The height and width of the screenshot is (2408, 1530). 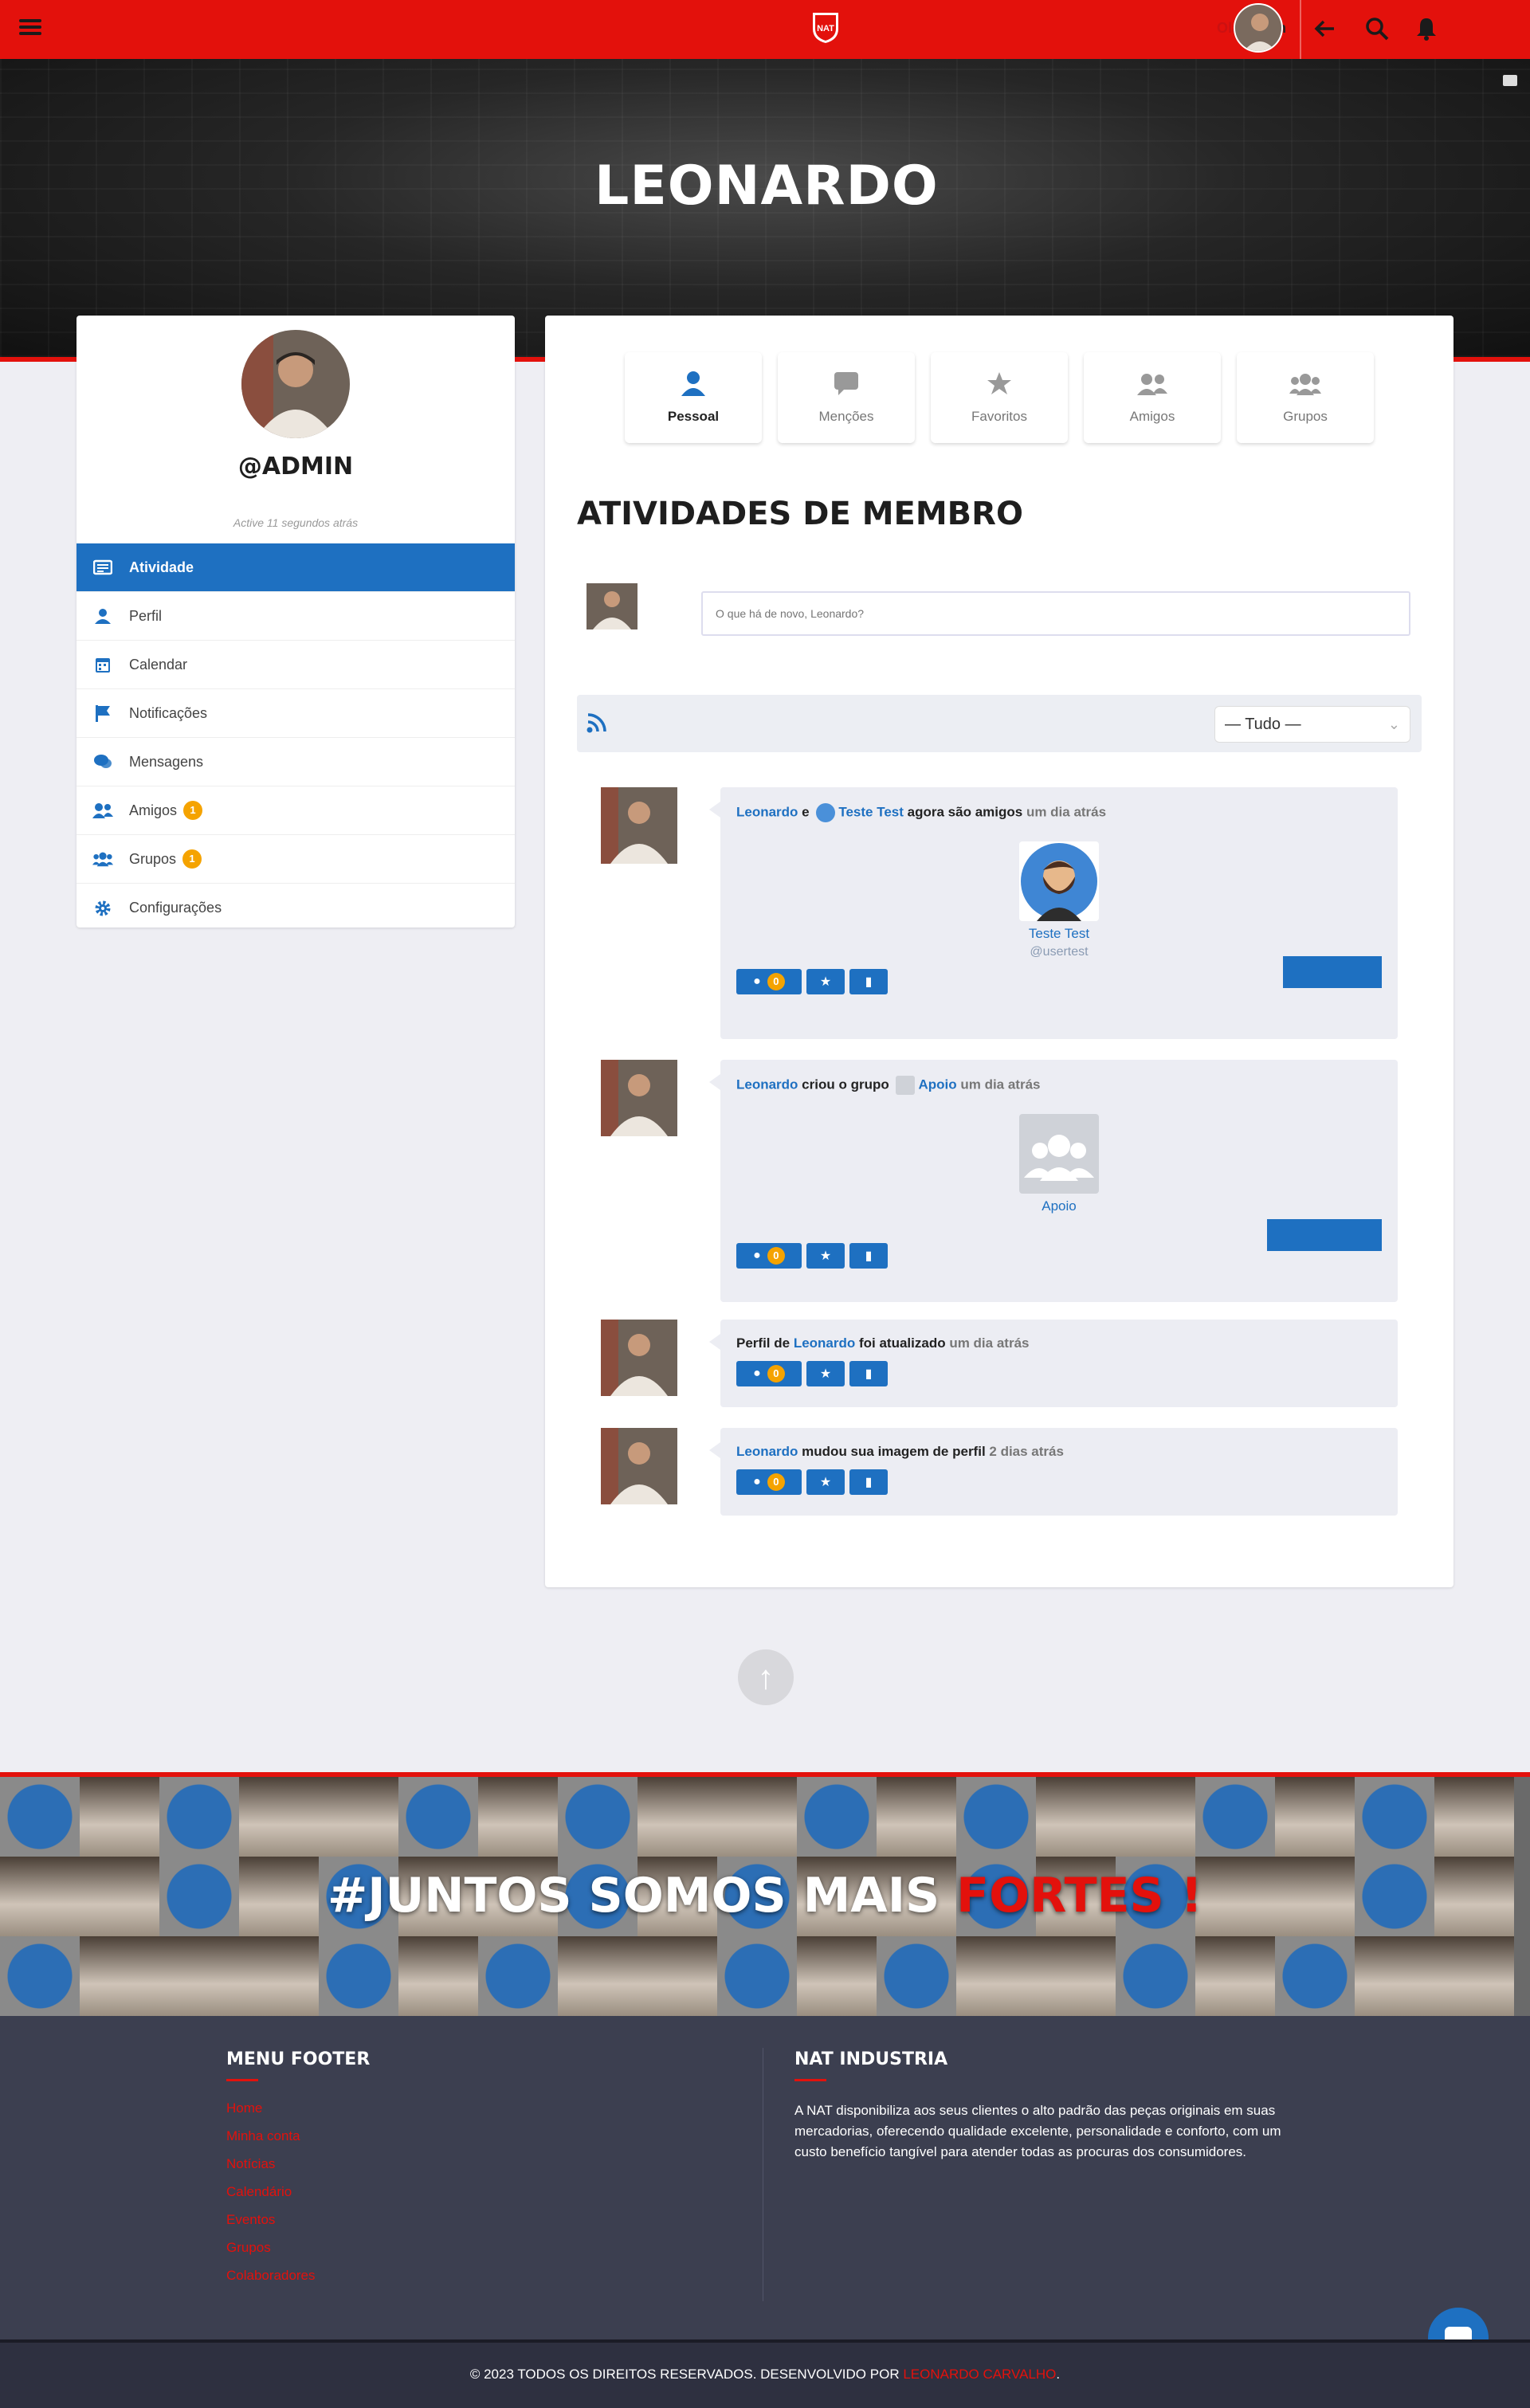 I want to click on chat-icon, so click(x=102, y=762).